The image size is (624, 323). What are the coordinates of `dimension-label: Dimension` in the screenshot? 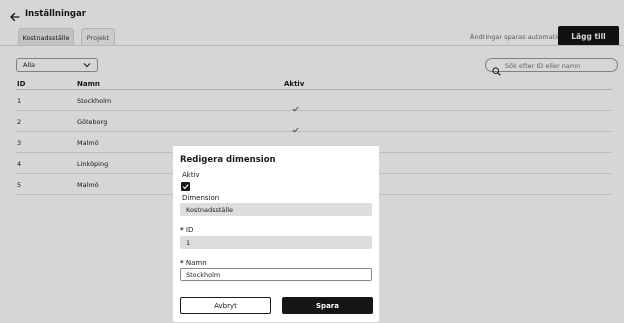 It's located at (201, 198).